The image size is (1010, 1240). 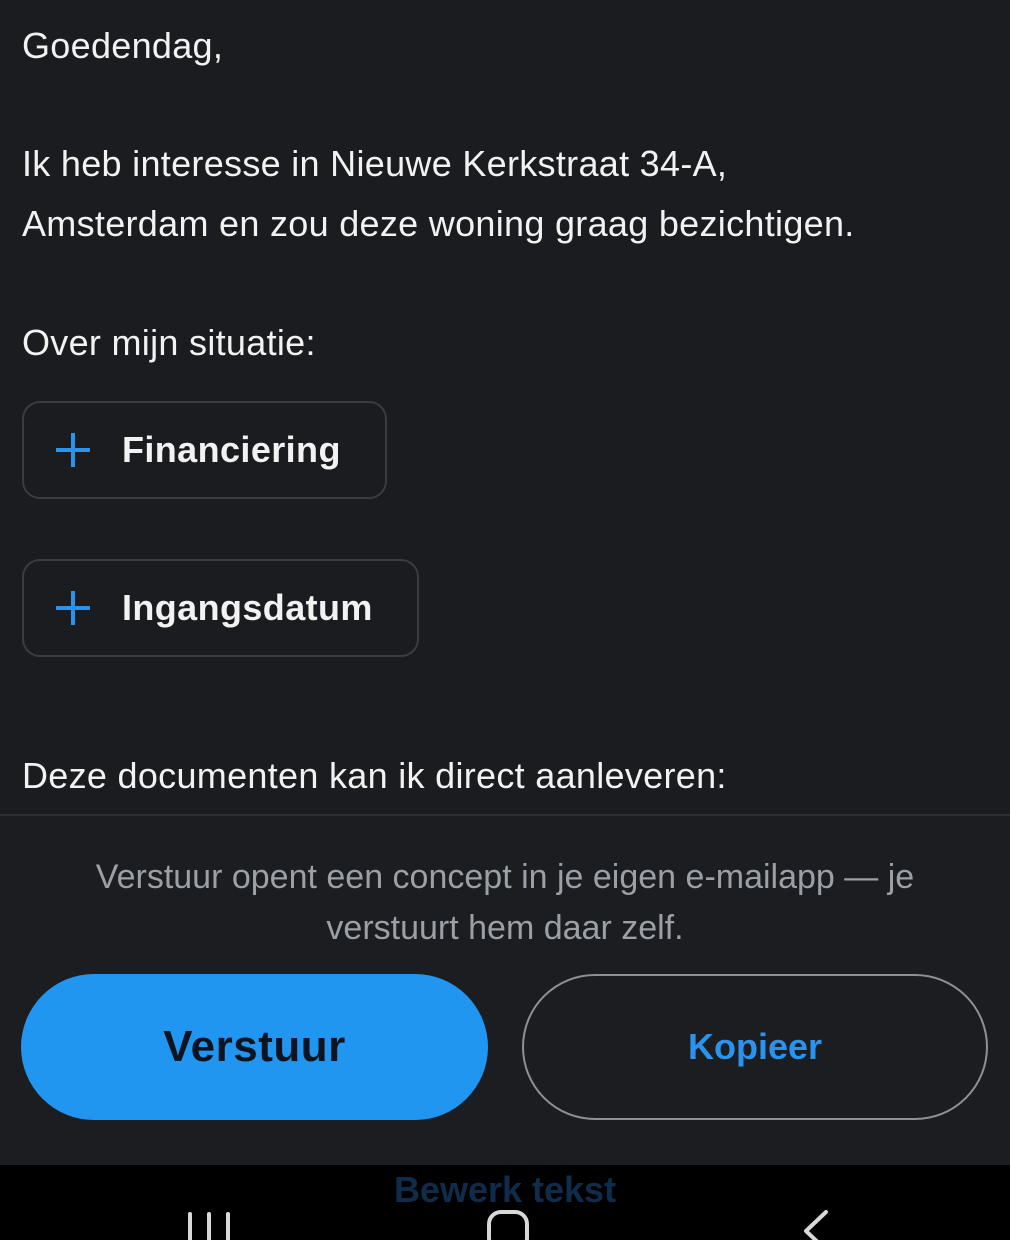 What do you see at coordinates (254, 1047) in the screenshot?
I see `send-button: Verstuur` at bounding box center [254, 1047].